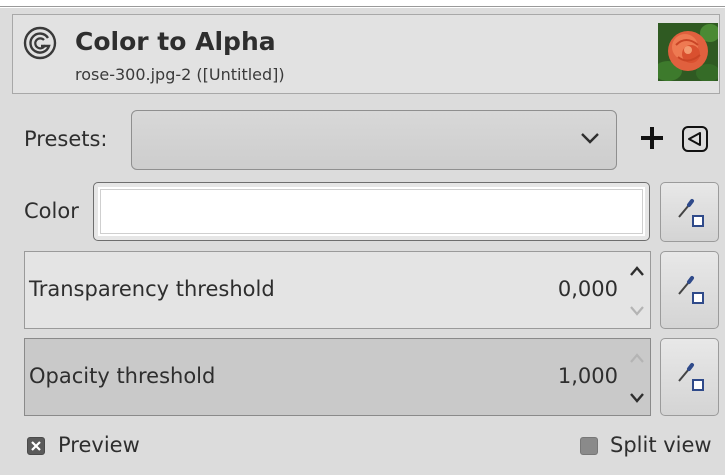  I want to click on presets-label: Presets:, so click(66, 139).